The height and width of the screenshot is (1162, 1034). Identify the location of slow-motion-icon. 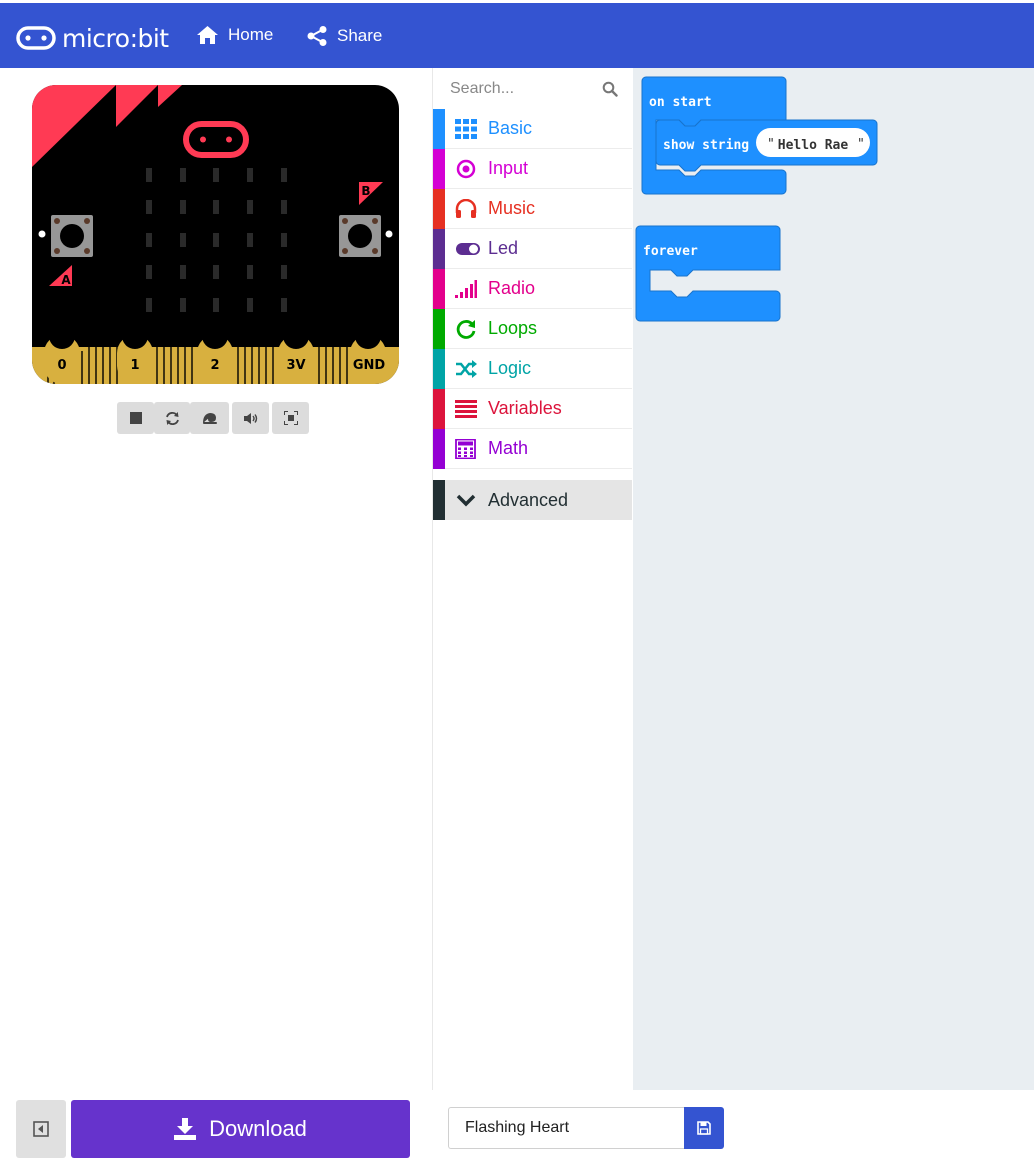
(209, 418).